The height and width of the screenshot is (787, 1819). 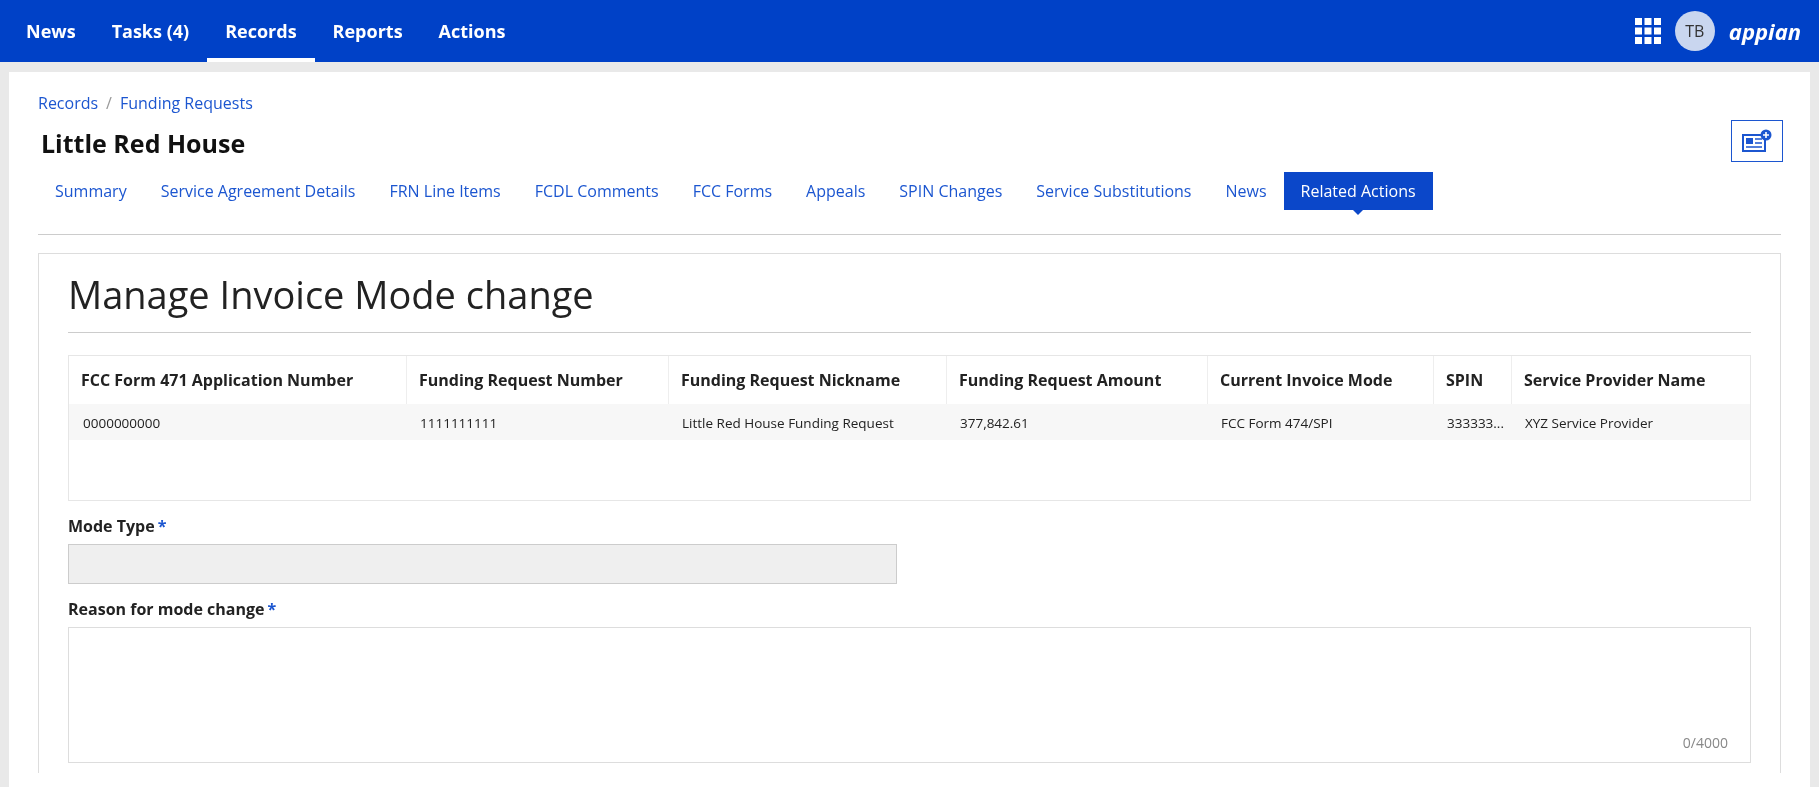 I want to click on breadcrumb-link: Funding Requests, so click(x=186, y=103).